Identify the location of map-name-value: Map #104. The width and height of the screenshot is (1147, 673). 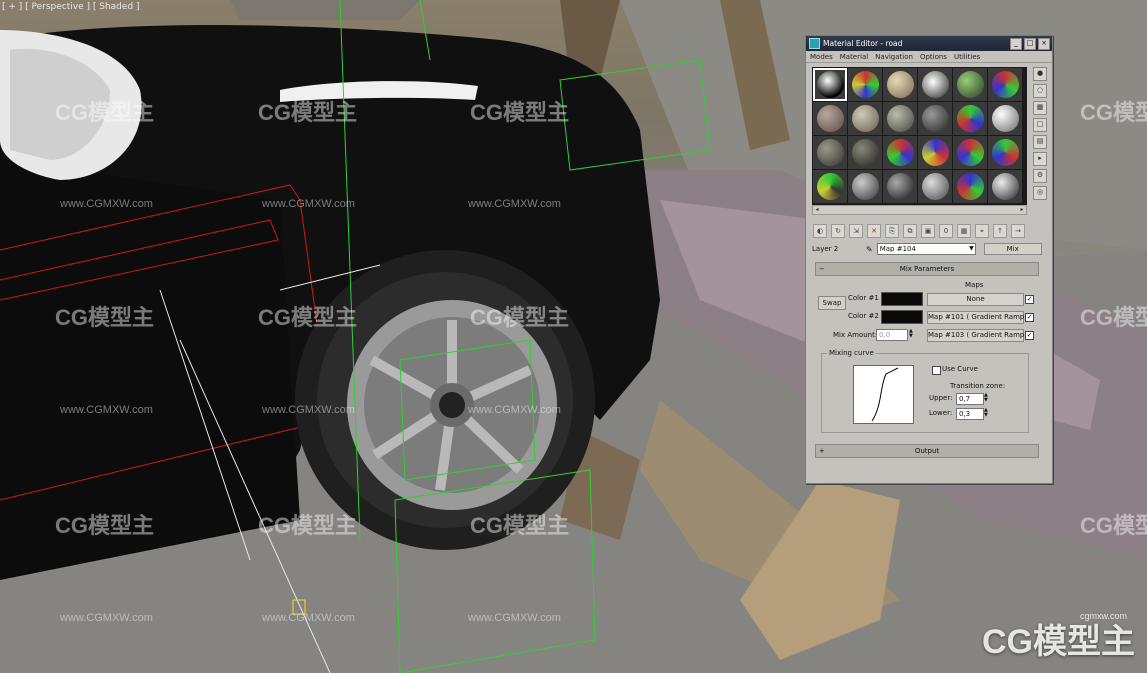
(897, 249).